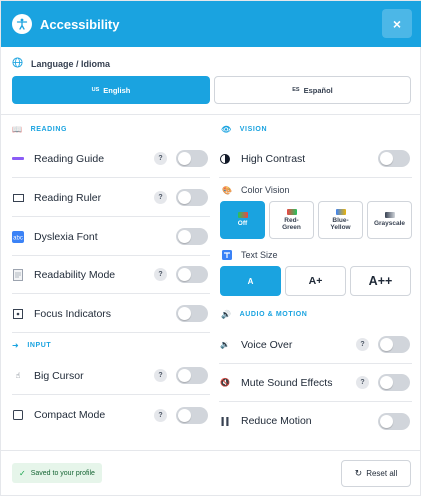 The width and height of the screenshot is (421, 496). I want to click on vision-section-heading: 👁 VISION, so click(244, 129).